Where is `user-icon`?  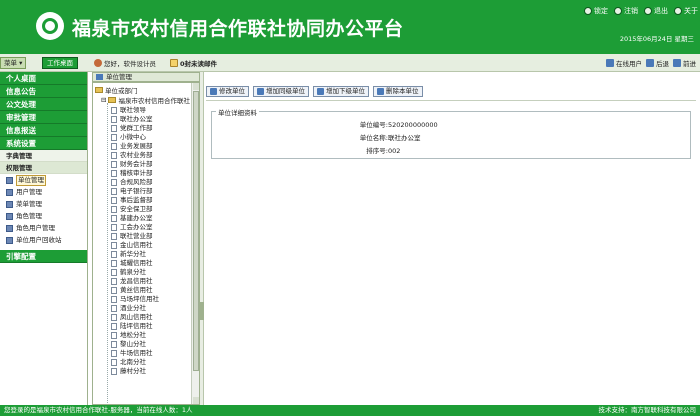 user-icon is located at coordinates (98, 63).